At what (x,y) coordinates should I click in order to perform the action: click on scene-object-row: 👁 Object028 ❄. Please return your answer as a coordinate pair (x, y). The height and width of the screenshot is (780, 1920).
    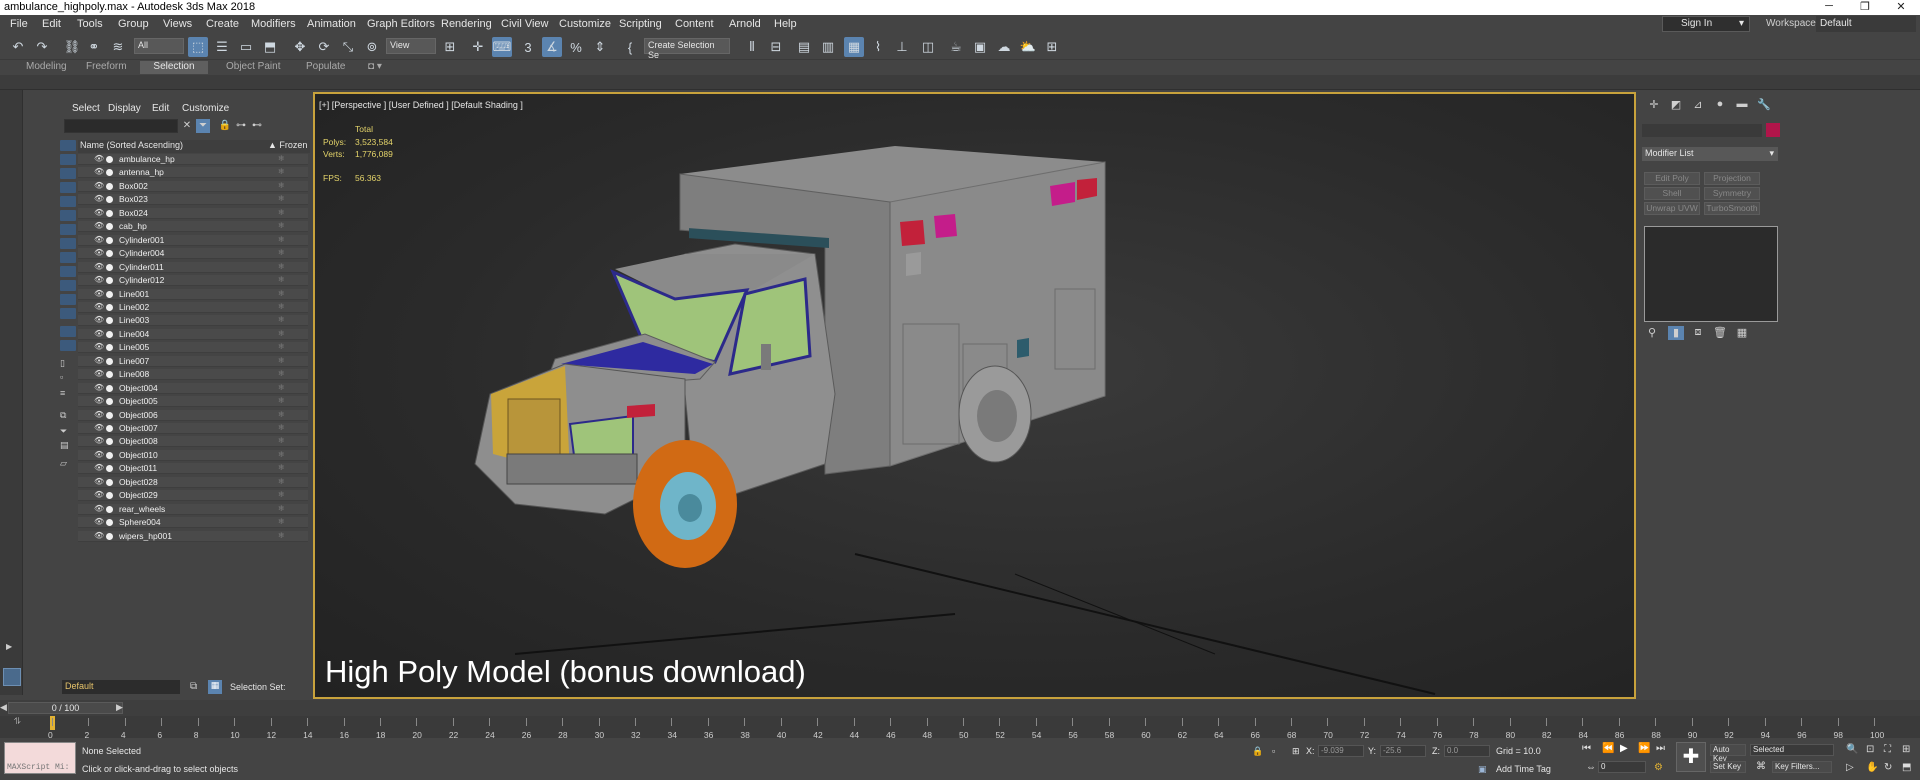
    Looking at the image, I should click on (193, 482).